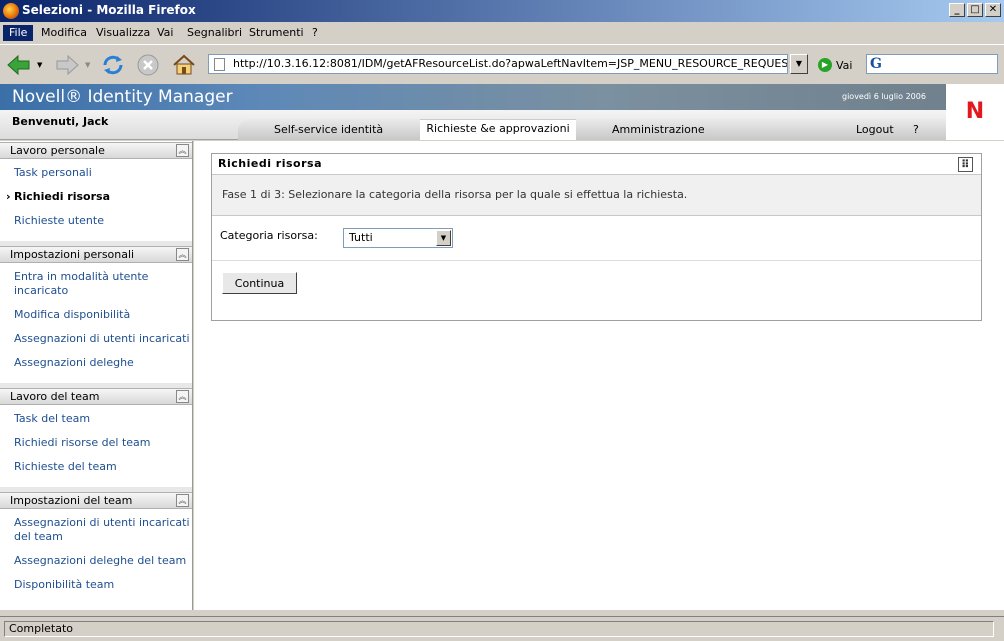 This screenshot has height=641, width=1004. I want to click on sidebar-item-disponibilita-team: Disponibilità team, so click(103, 585).